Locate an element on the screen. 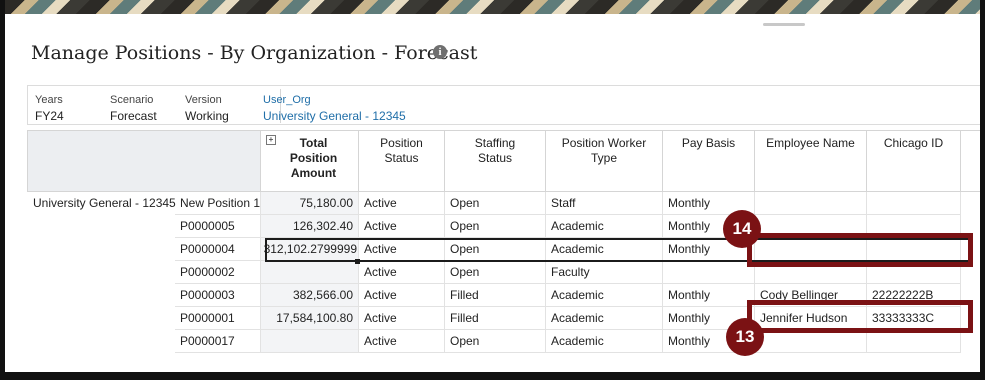 The height and width of the screenshot is (380, 985). amount-cell: 382,566.00 is located at coordinates (310, 295).